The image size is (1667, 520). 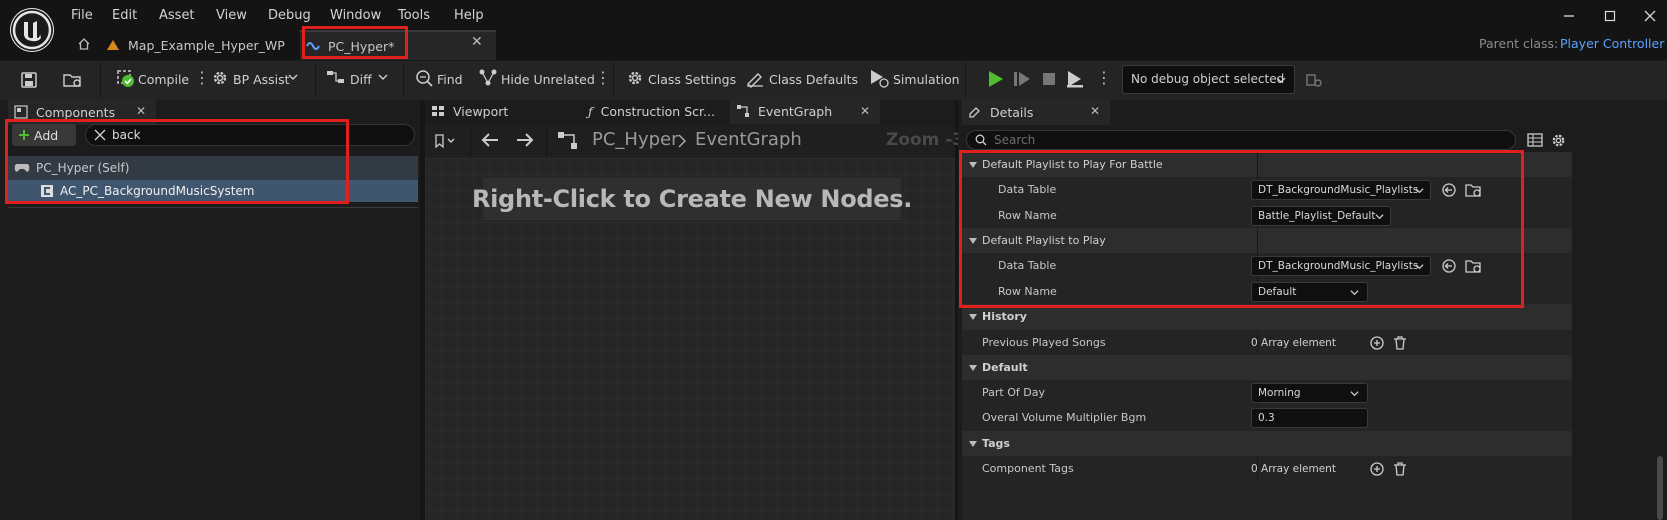 I want to click on minimize-icon, so click(x=1569, y=16).